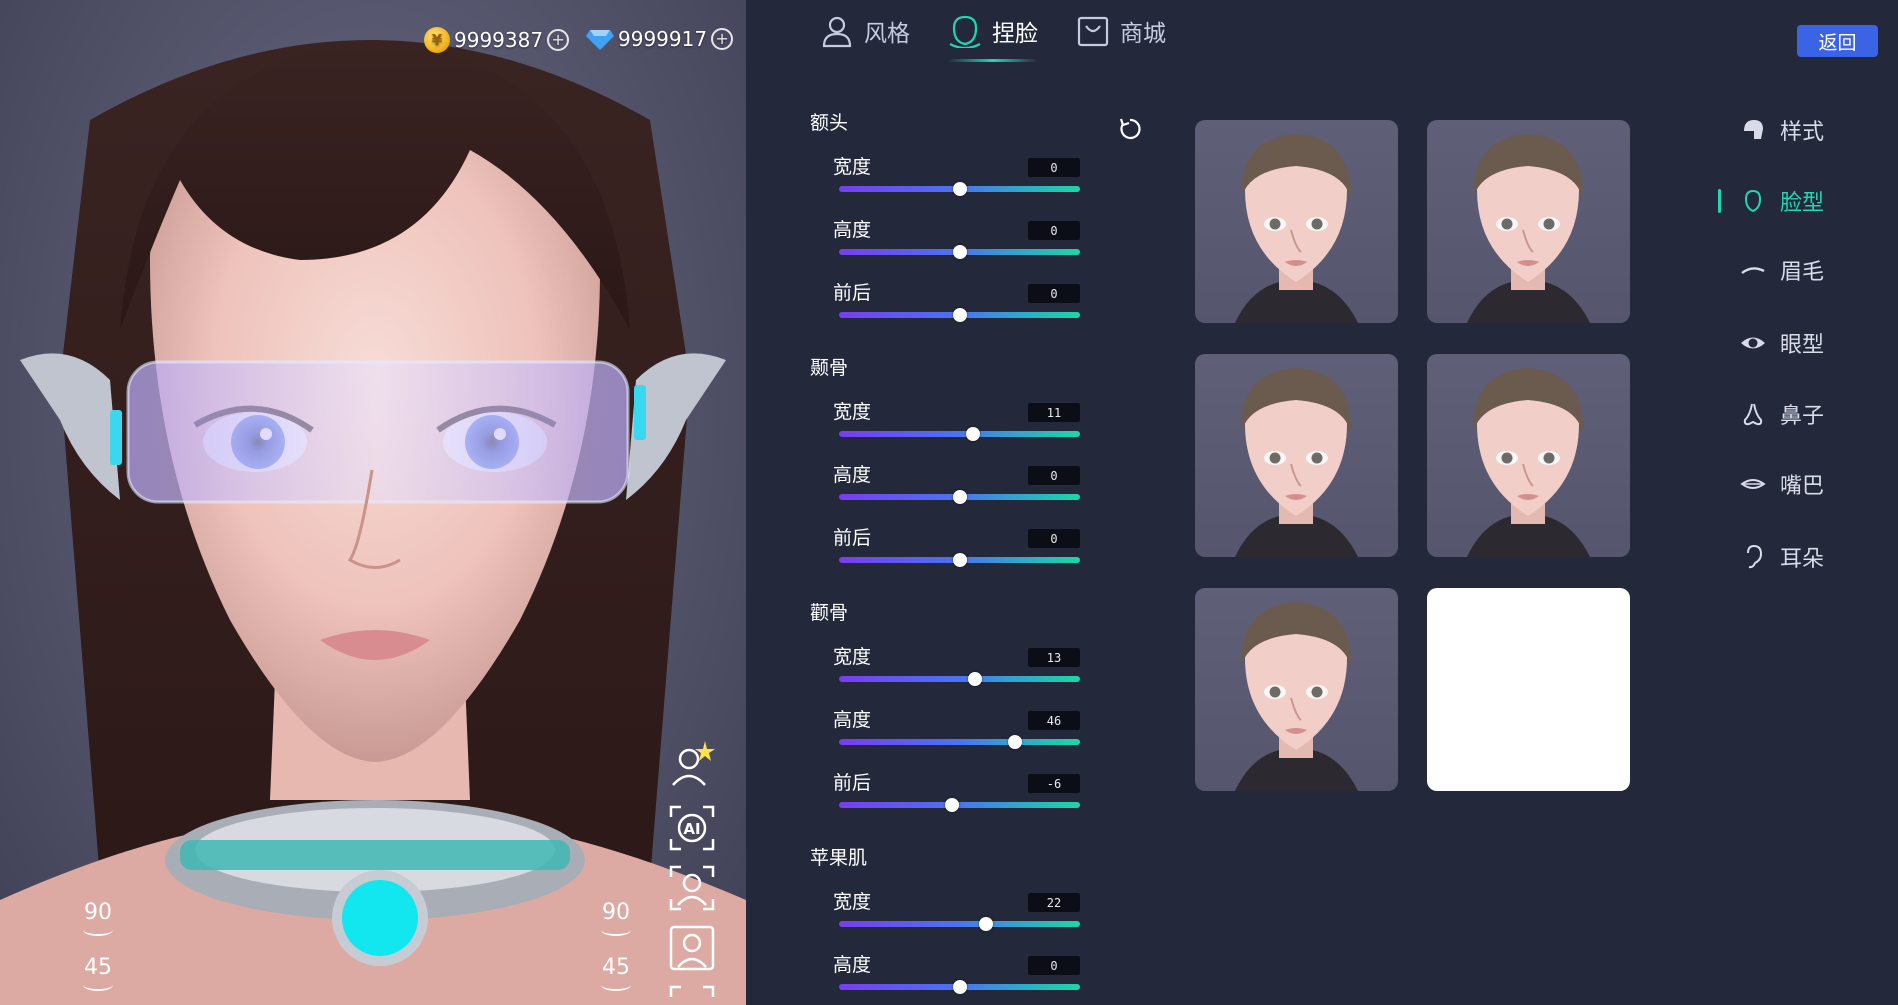 The height and width of the screenshot is (1005, 1898). Describe the element at coordinates (839, 858) in the screenshot. I see `slider-group-title: 苹果肌` at that location.